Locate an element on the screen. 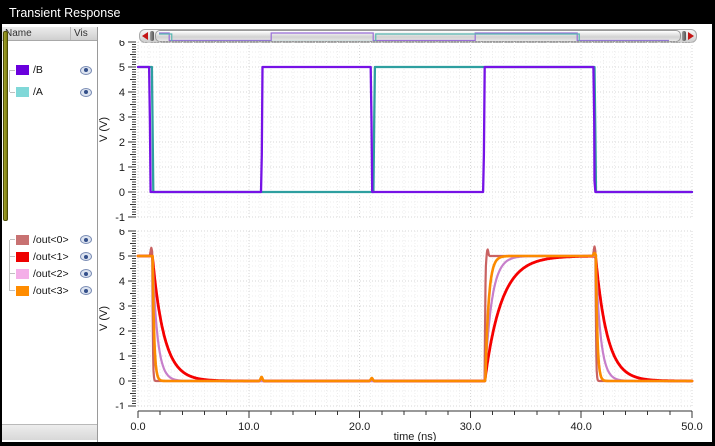 Image resolution: width=715 pixels, height=446 pixels. signal-name: /out<0> is located at coordinates (56, 240).